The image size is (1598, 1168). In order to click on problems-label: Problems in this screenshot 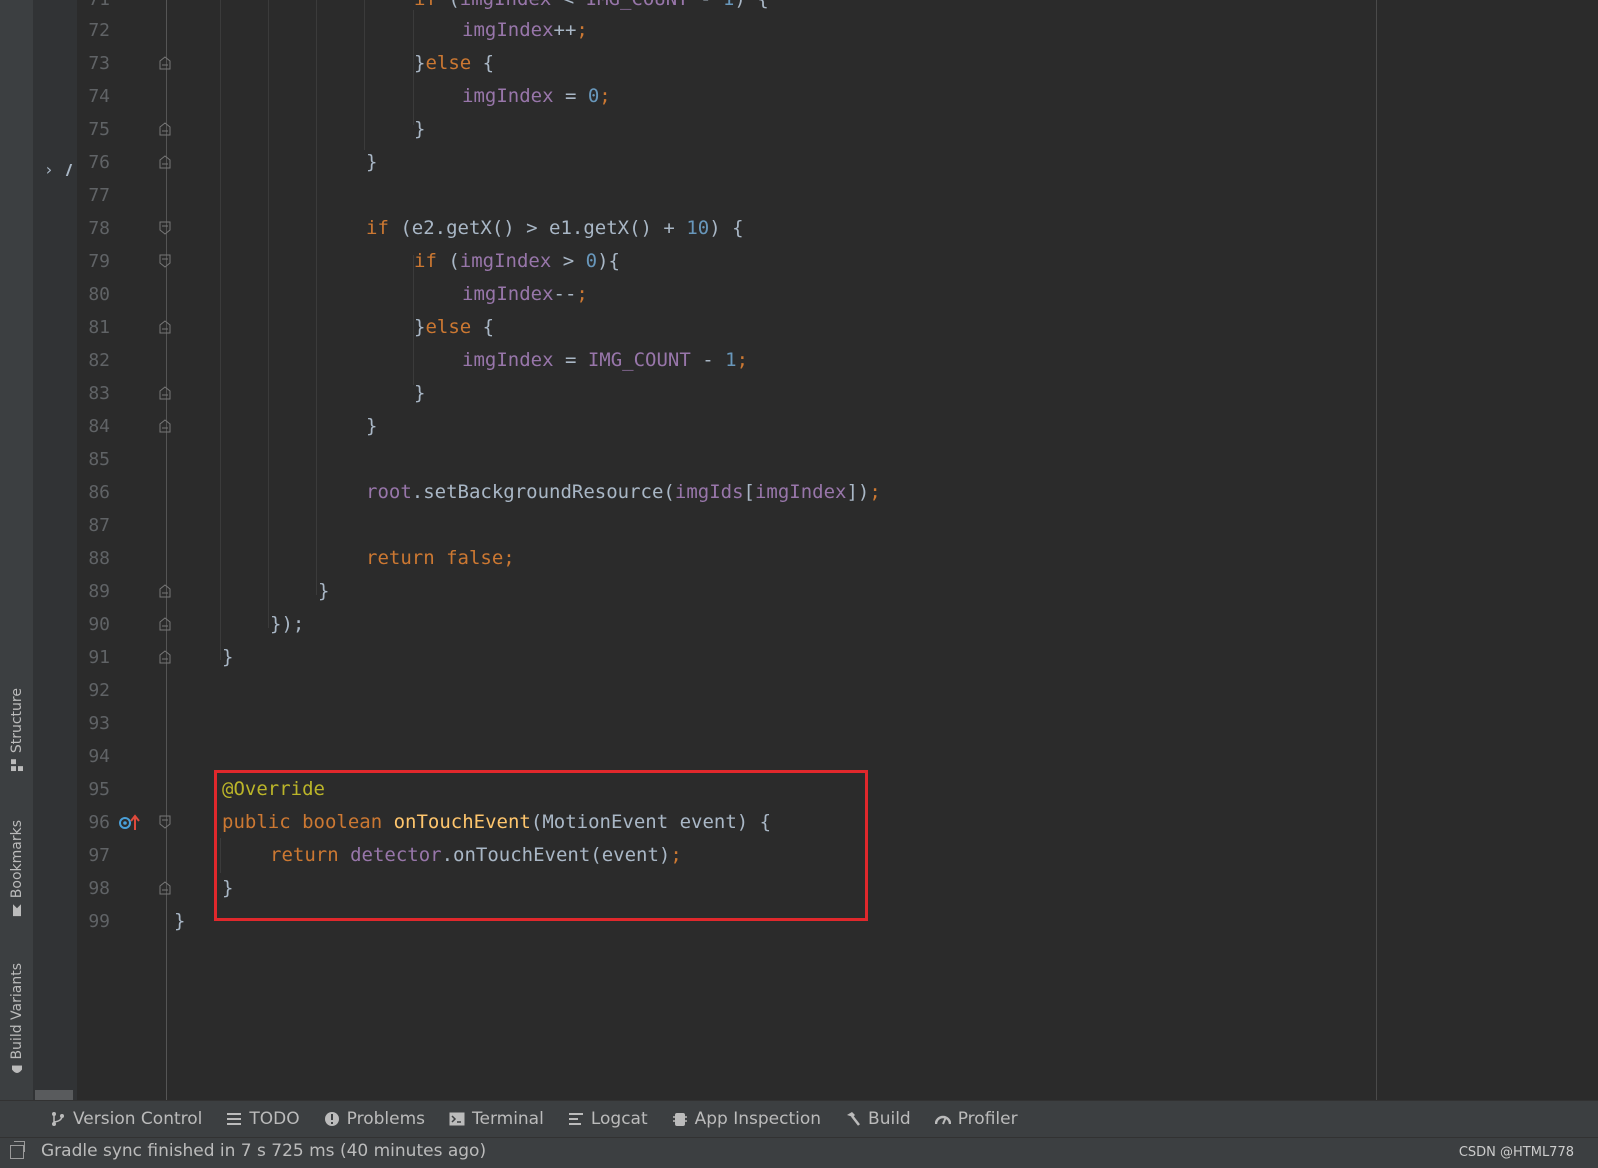, I will do `click(385, 1119)`.